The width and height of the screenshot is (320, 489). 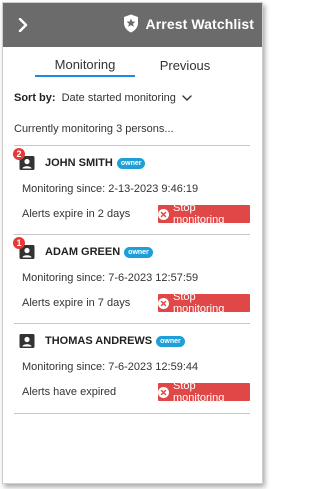 I want to click on sort-label: Sort by:, so click(x=35, y=98).